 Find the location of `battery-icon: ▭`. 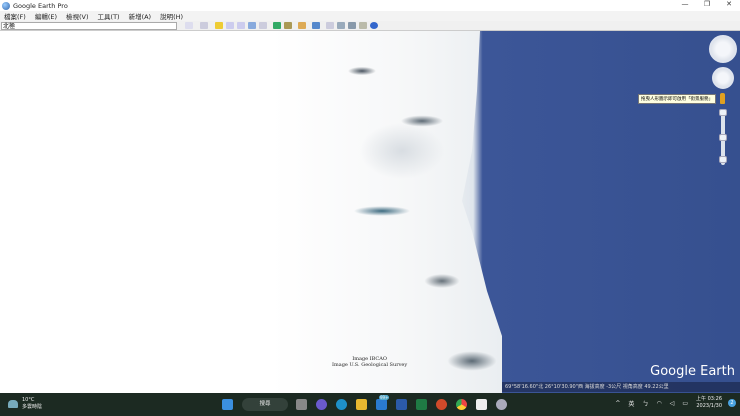

battery-icon: ▭ is located at coordinates (685, 403).